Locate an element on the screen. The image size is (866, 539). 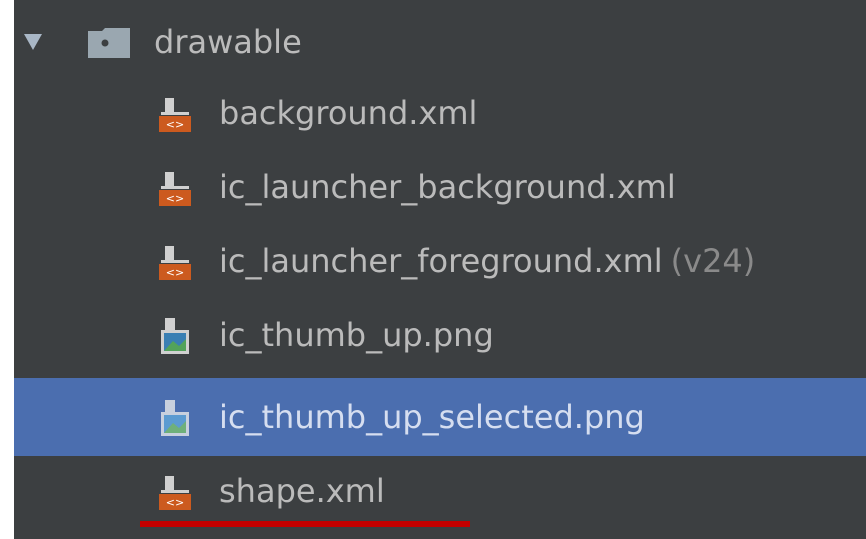
tree-file-ic-thumb-up-png: ic_thumb_up.png is located at coordinates (440, 335).